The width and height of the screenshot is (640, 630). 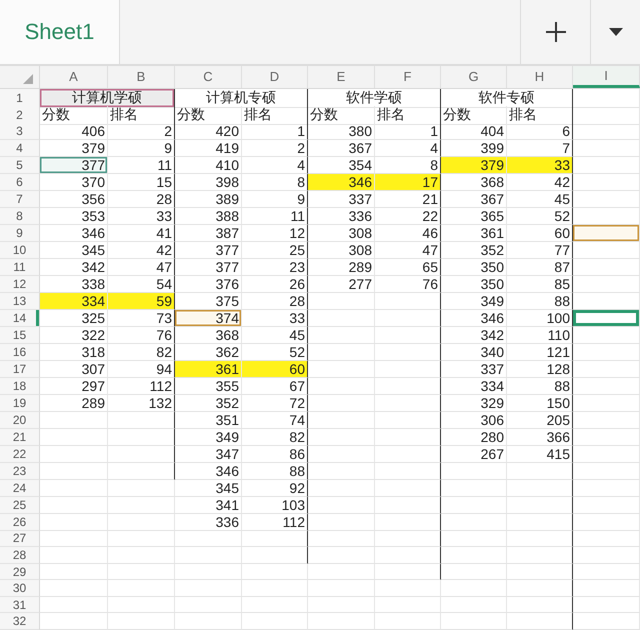 I want to click on column-header: B, so click(x=141, y=77).